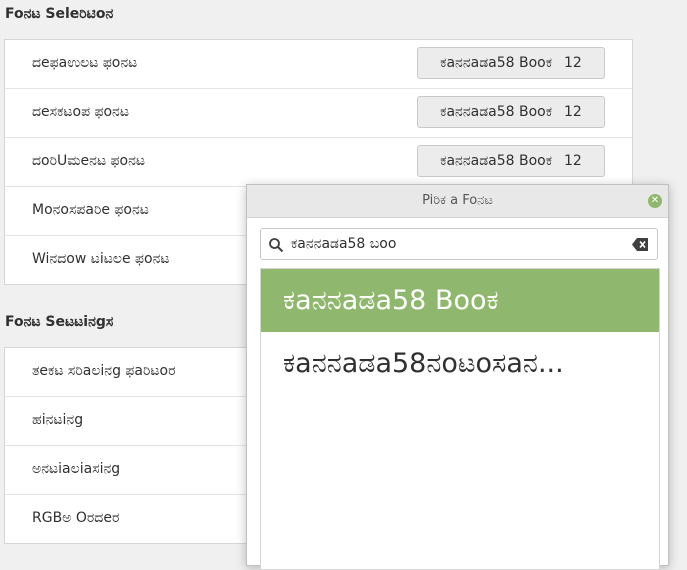  I want to click on document-font-size: 12, so click(573, 161).